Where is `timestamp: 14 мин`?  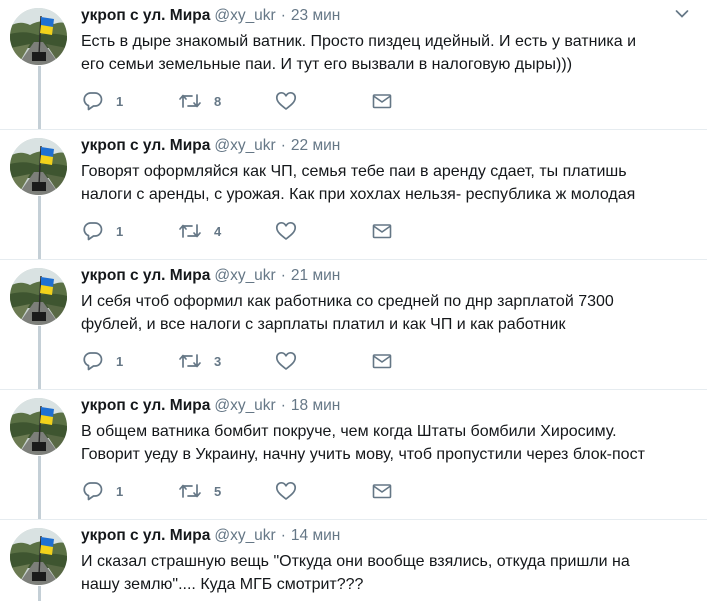 timestamp: 14 мин is located at coordinates (315, 535).